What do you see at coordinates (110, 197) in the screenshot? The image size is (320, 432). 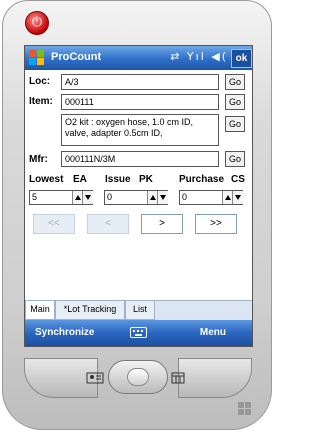 I see `issue-qty-value: 0` at bounding box center [110, 197].